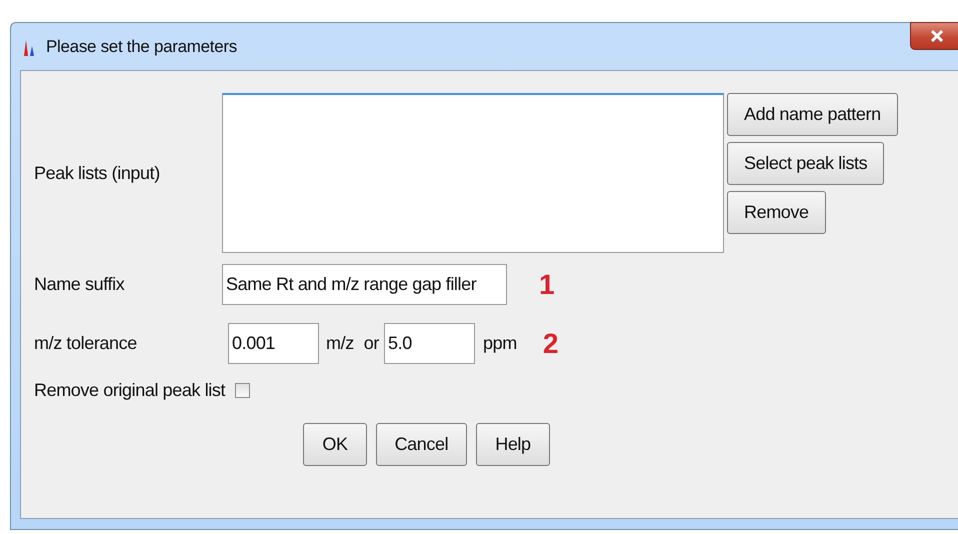 Image resolution: width=958 pixels, height=534 pixels. What do you see at coordinates (372, 343) in the screenshot?
I see `joiner-label: or` at bounding box center [372, 343].